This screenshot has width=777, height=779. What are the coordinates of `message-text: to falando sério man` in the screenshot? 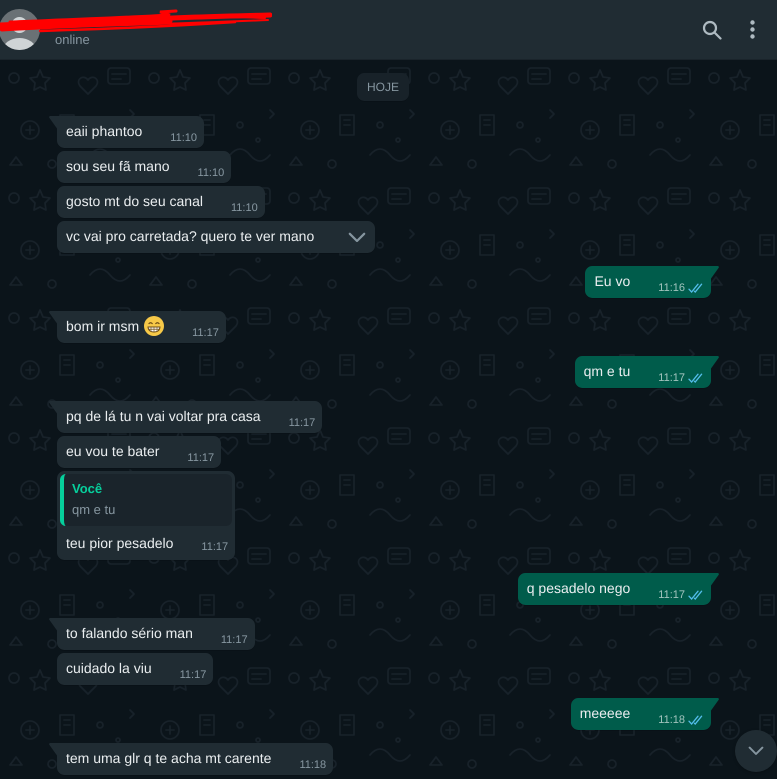 It's located at (129, 633).